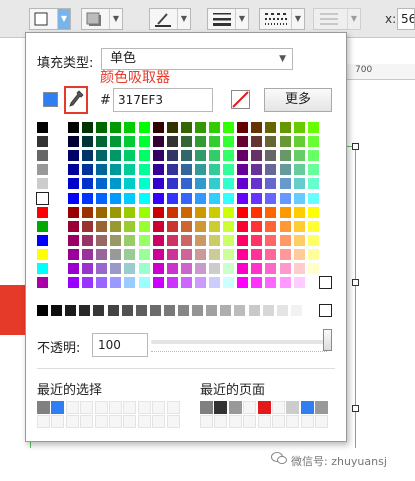 This screenshot has width=415, height=481. I want to click on resize-handle, so click(355, 282).